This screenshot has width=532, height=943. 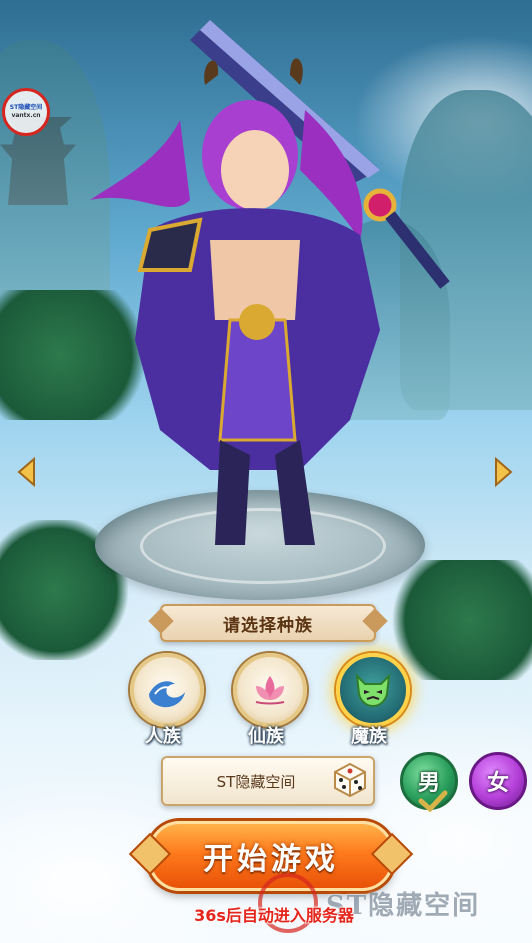 What do you see at coordinates (274, 915) in the screenshot?
I see `auto-enter-countdown: 36s后自动进入服务器` at bounding box center [274, 915].